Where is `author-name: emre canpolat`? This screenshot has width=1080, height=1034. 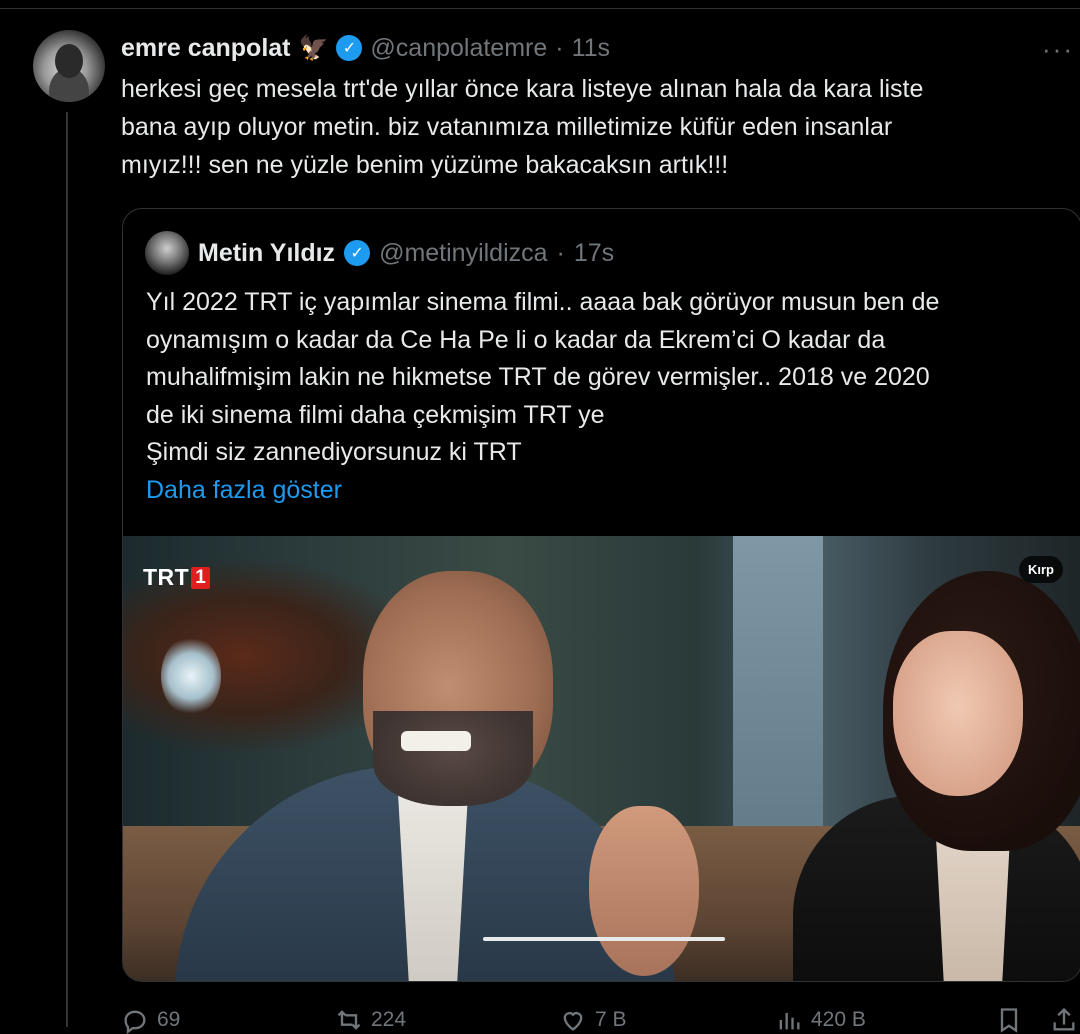
author-name: emre canpolat is located at coordinates (206, 48).